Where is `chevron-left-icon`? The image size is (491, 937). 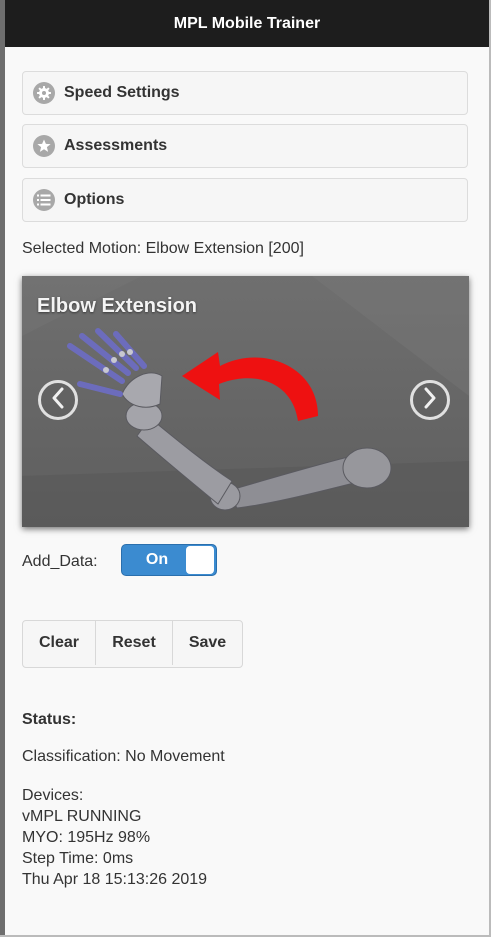 chevron-left-icon is located at coordinates (58, 400).